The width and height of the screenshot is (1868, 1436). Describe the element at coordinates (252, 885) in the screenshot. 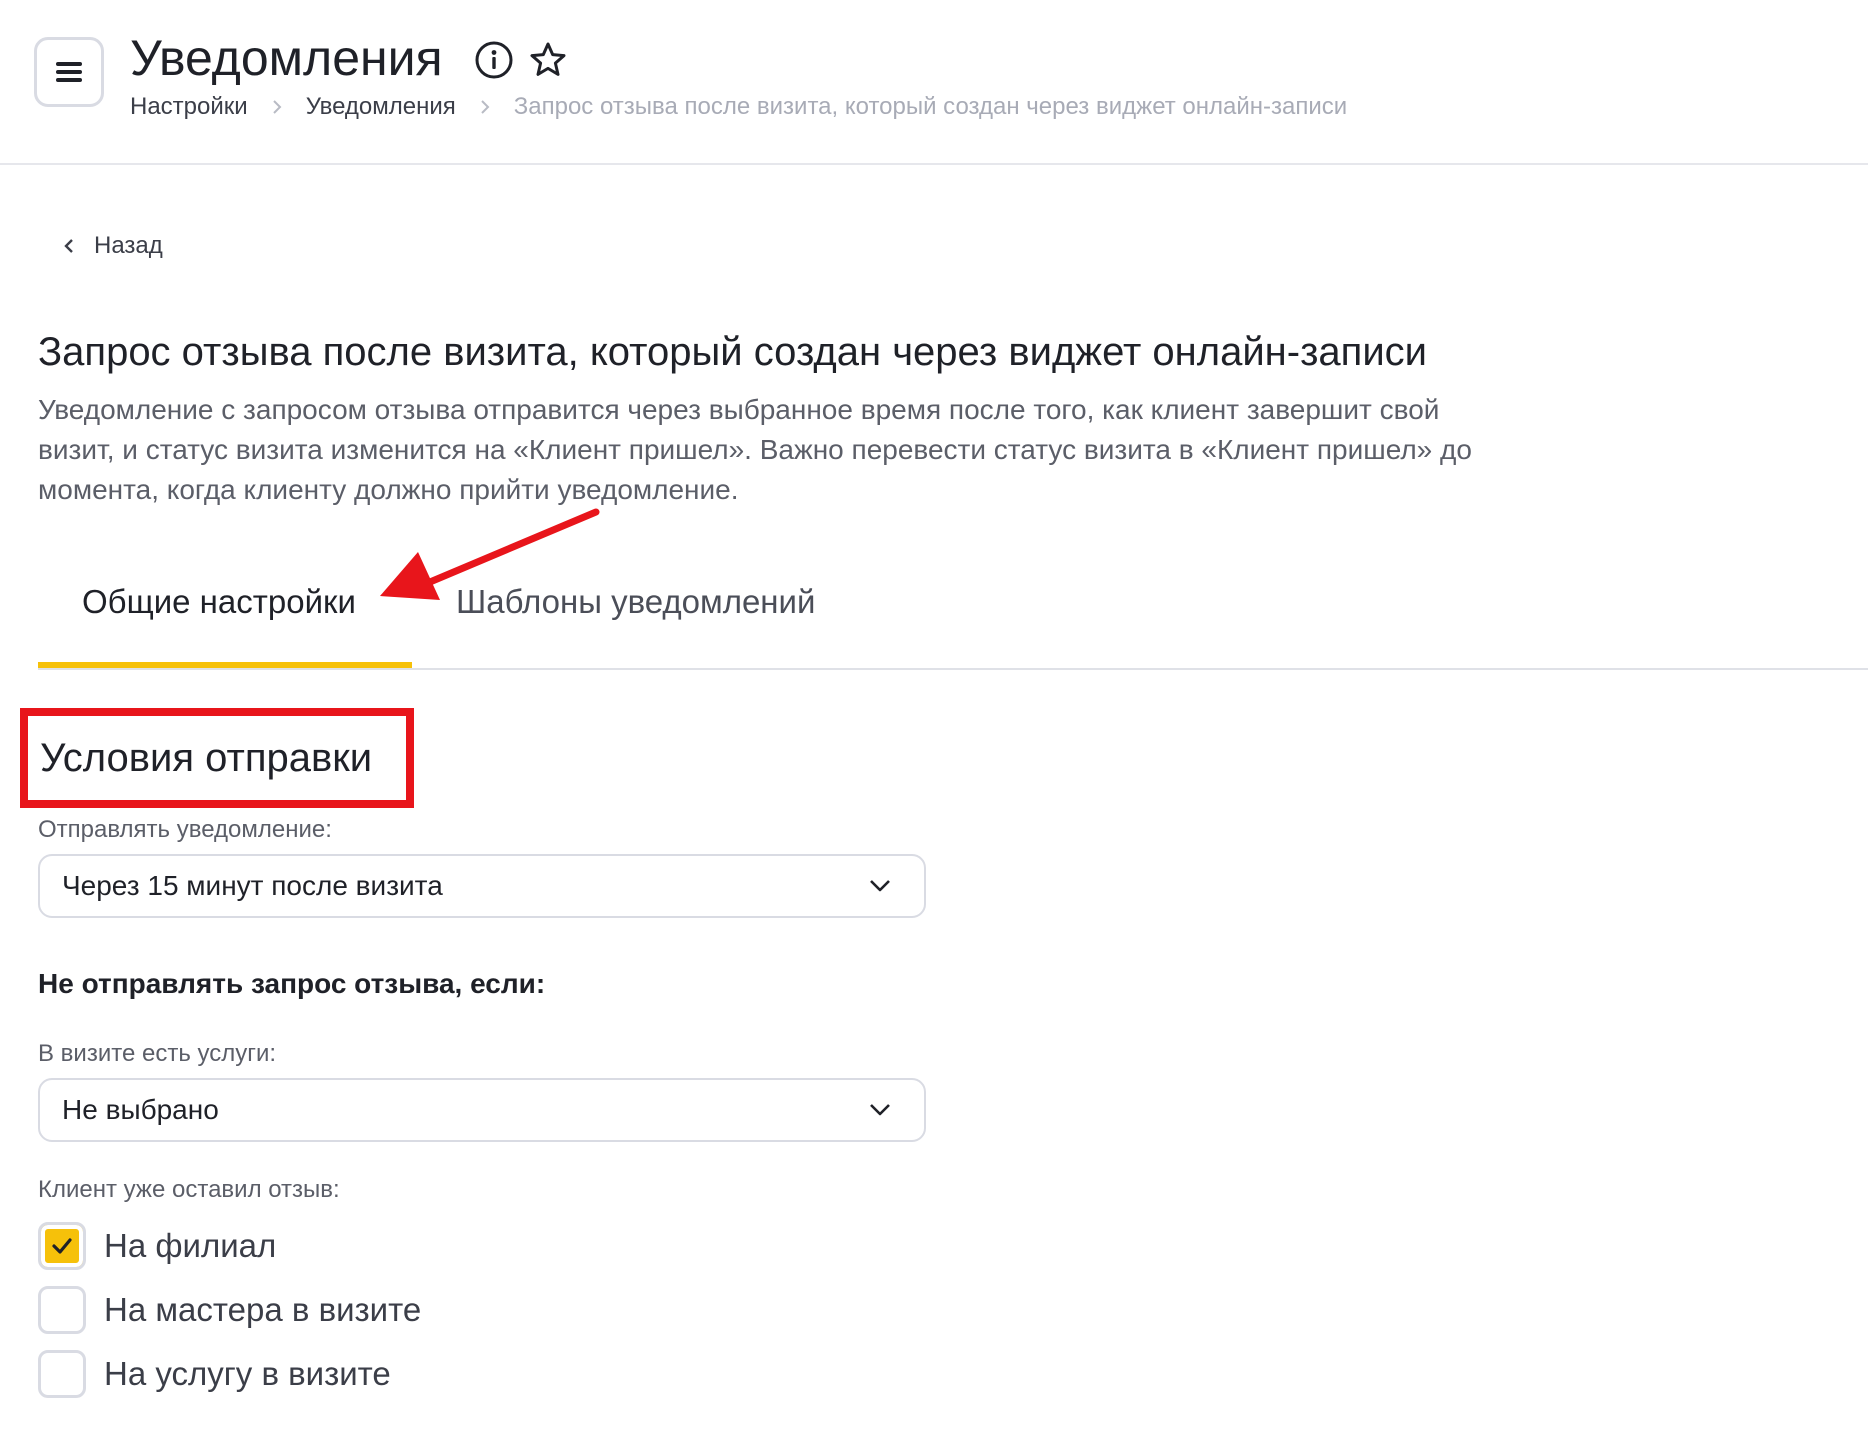

I see `send-time-value: Через 15 минут после визита` at that location.